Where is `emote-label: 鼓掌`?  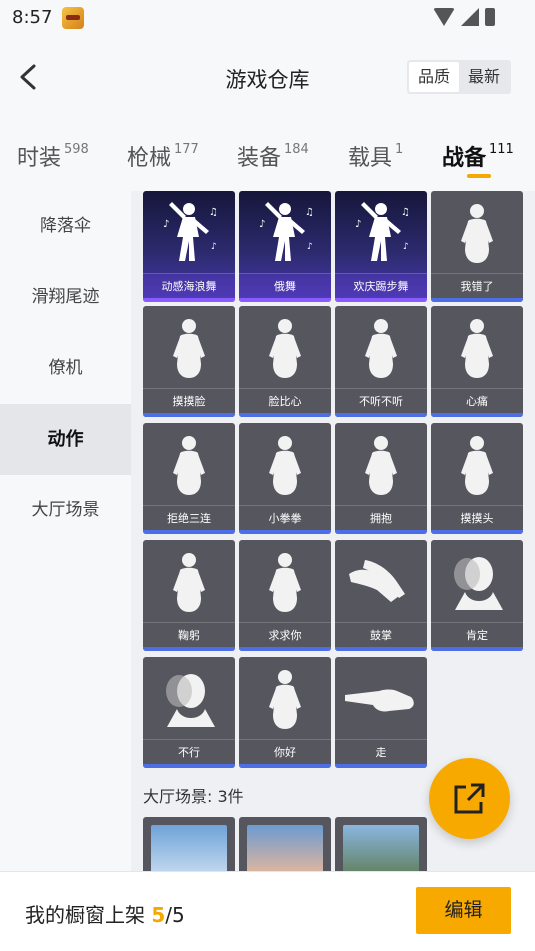 emote-label: 鼓掌 is located at coordinates (381, 634).